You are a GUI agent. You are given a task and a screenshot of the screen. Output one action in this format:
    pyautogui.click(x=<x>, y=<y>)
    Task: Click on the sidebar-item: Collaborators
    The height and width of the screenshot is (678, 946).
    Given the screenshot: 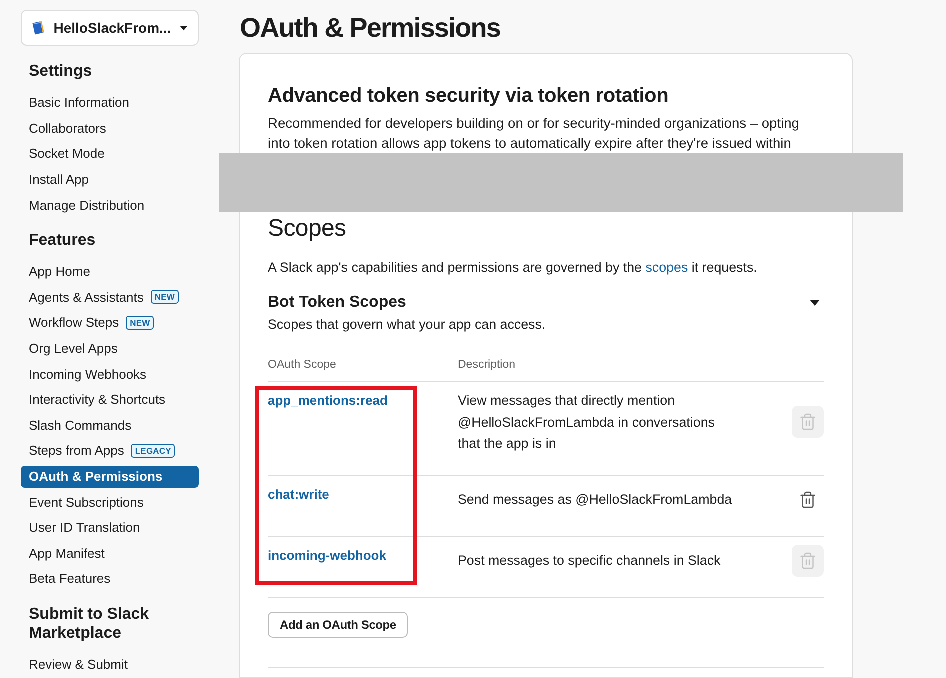 What is the action you would take?
    pyautogui.click(x=110, y=128)
    